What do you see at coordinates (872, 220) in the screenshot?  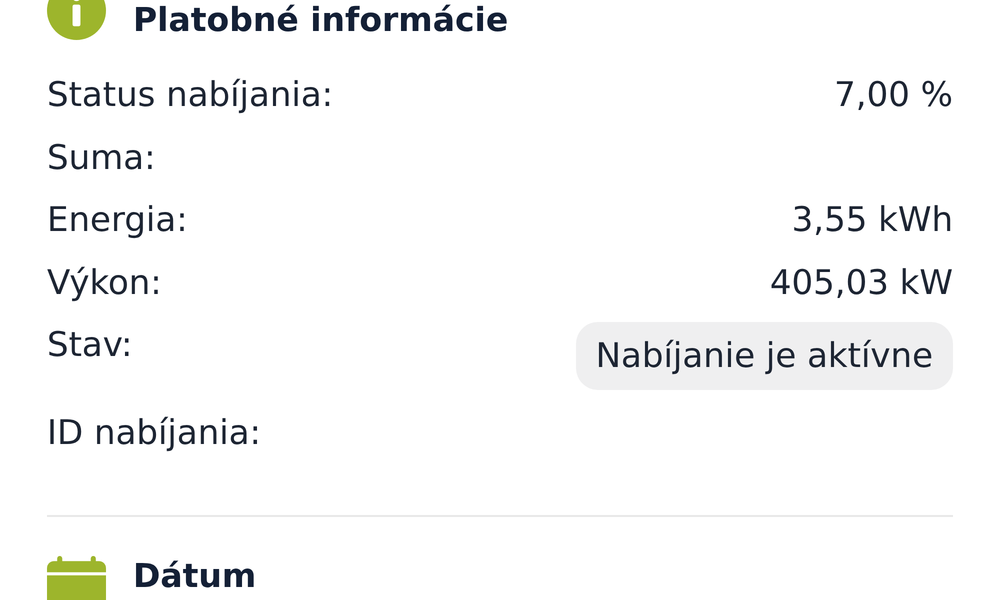 I see `field-value: 3,55 kWh` at bounding box center [872, 220].